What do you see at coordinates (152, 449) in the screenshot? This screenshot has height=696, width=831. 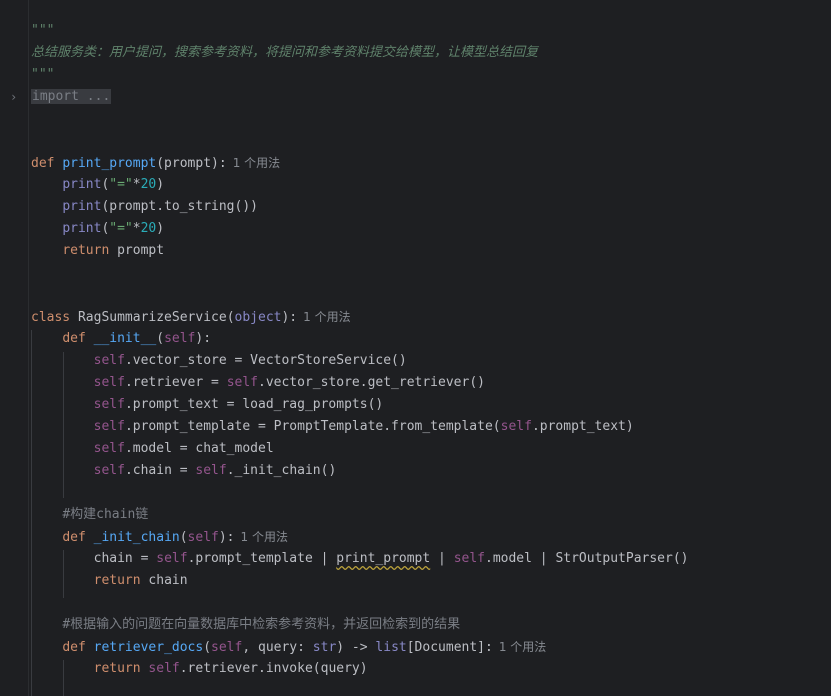 I see `code-line: self.model = chat_model` at bounding box center [152, 449].